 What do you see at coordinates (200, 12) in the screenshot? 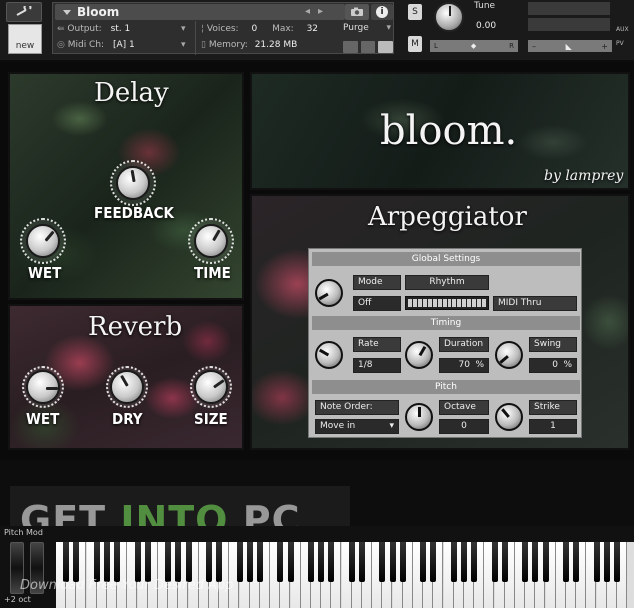
I see `instrument-title-bar: Bloom ◂▸` at bounding box center [200, 12].